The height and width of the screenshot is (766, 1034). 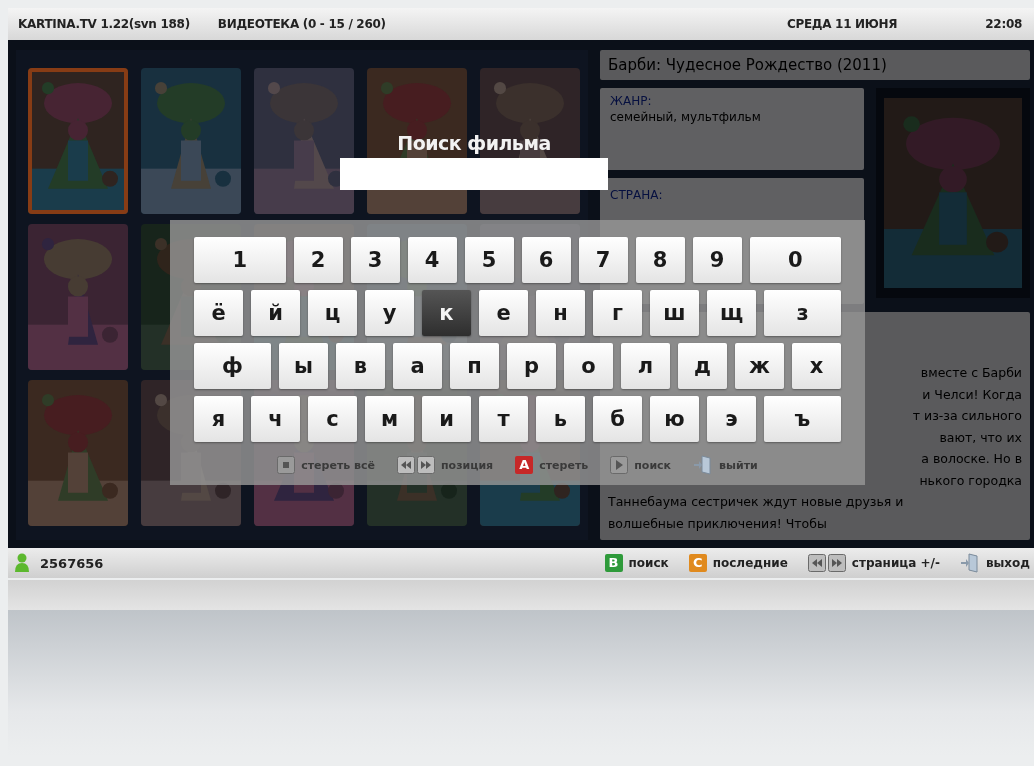 I want to click on keyboard-key: б, so click(x=617, y=419).